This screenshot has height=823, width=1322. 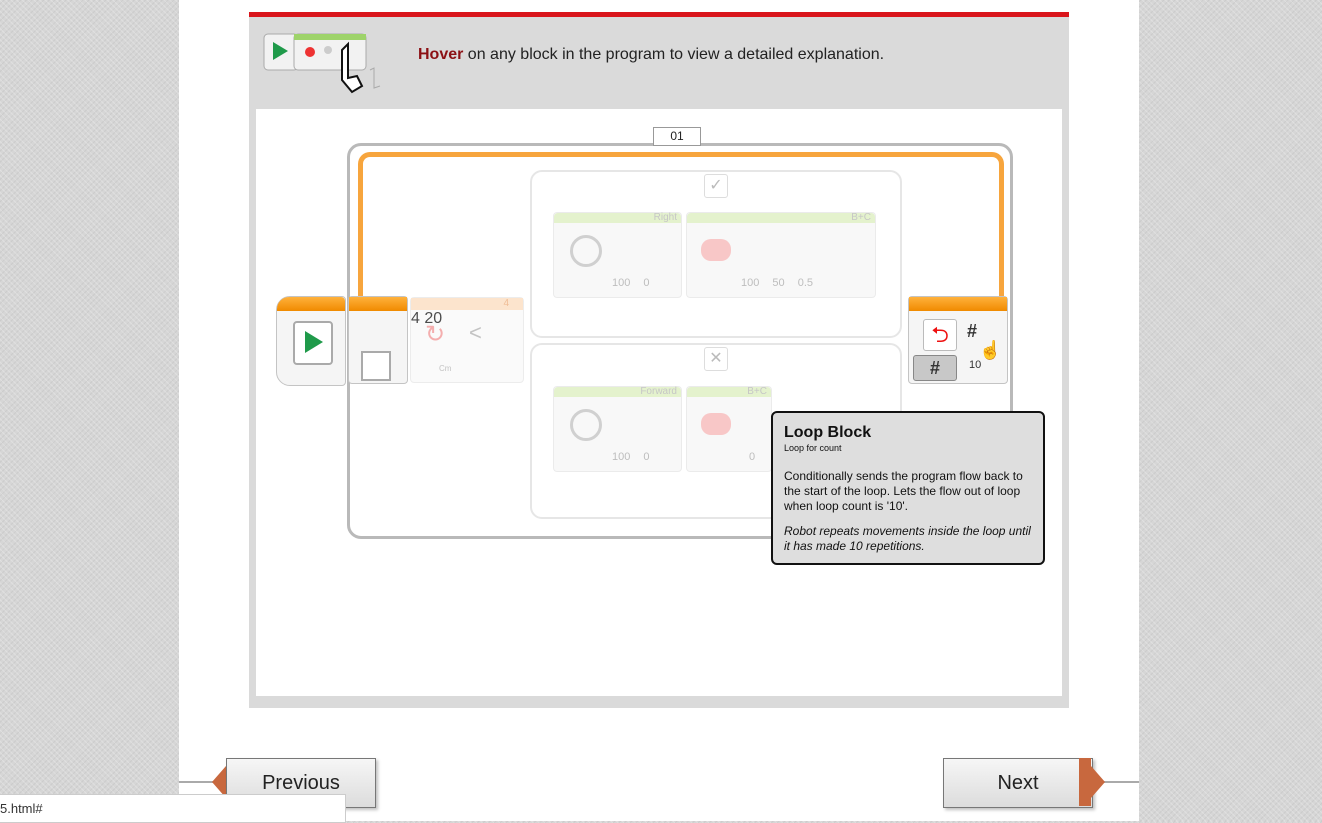 I want to click on block-values-forward: 100 0, so click(x=631, y=457).